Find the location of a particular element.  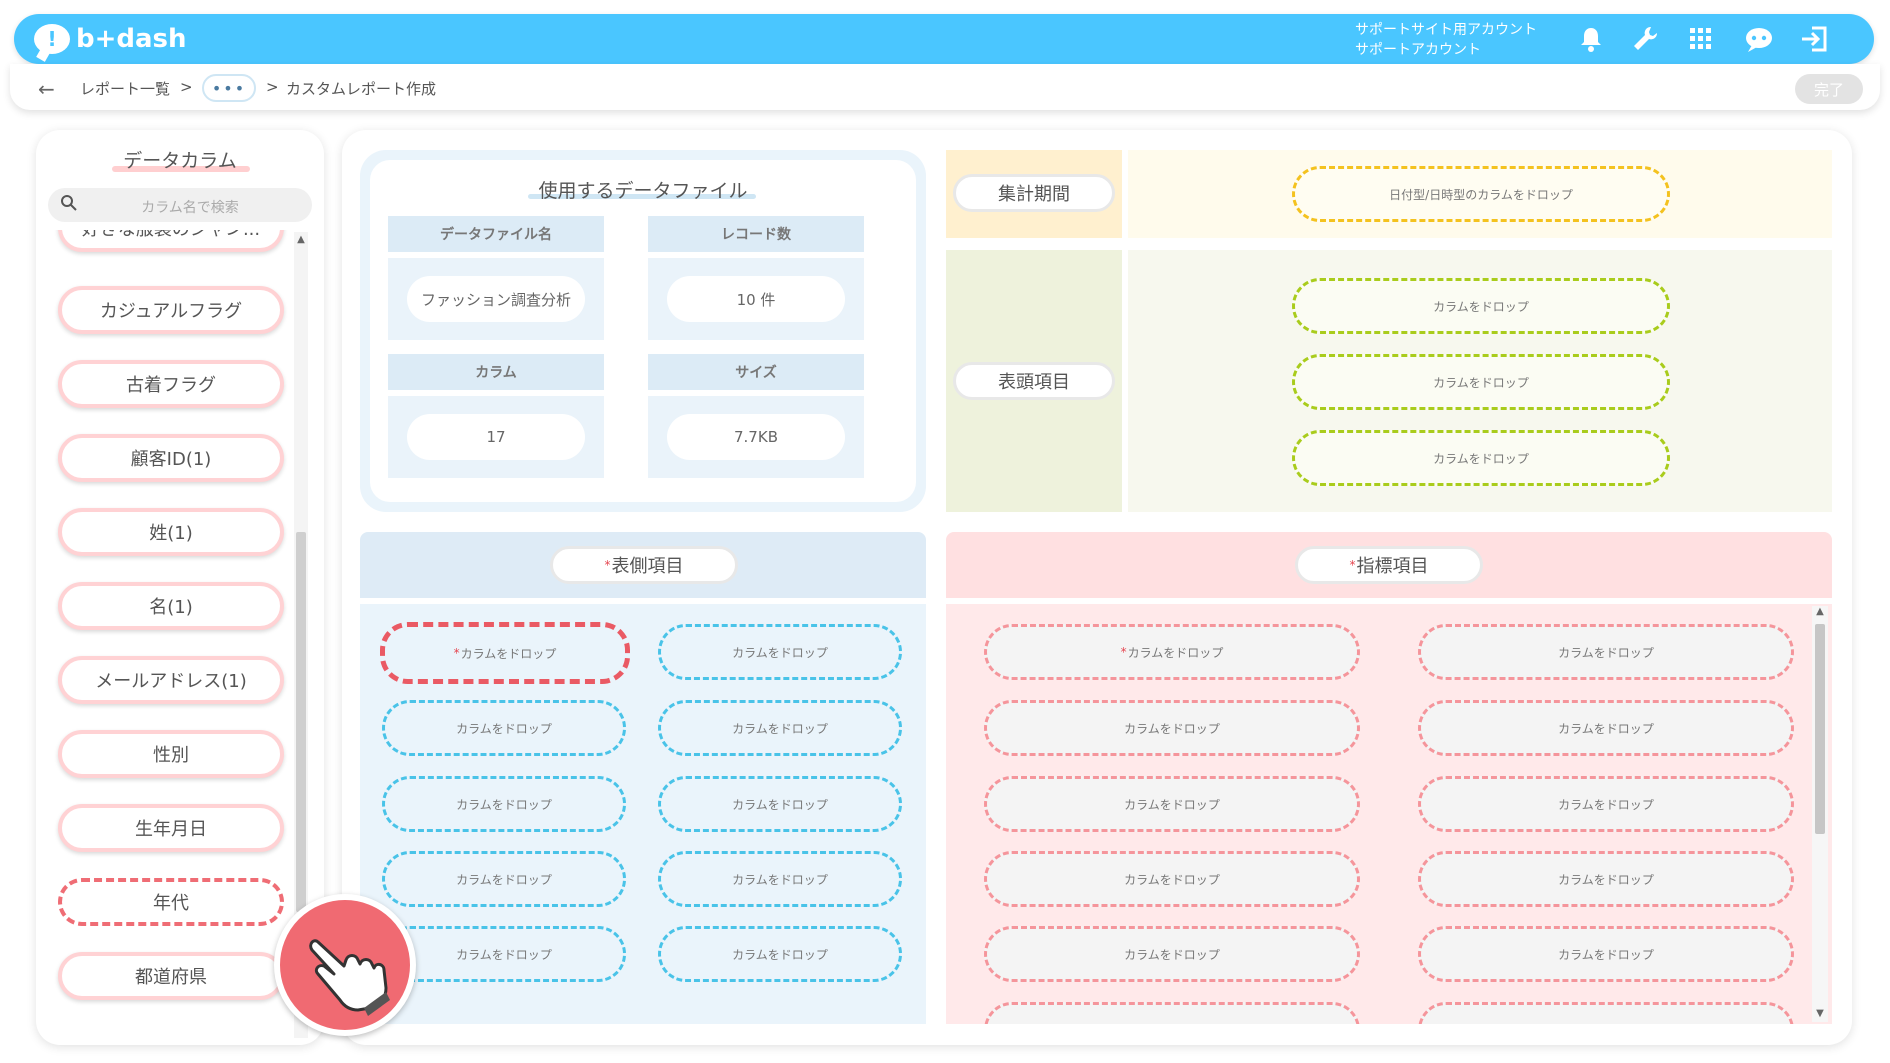

metrics-label: * 指標項目 is located at coordinates (1389, 565).